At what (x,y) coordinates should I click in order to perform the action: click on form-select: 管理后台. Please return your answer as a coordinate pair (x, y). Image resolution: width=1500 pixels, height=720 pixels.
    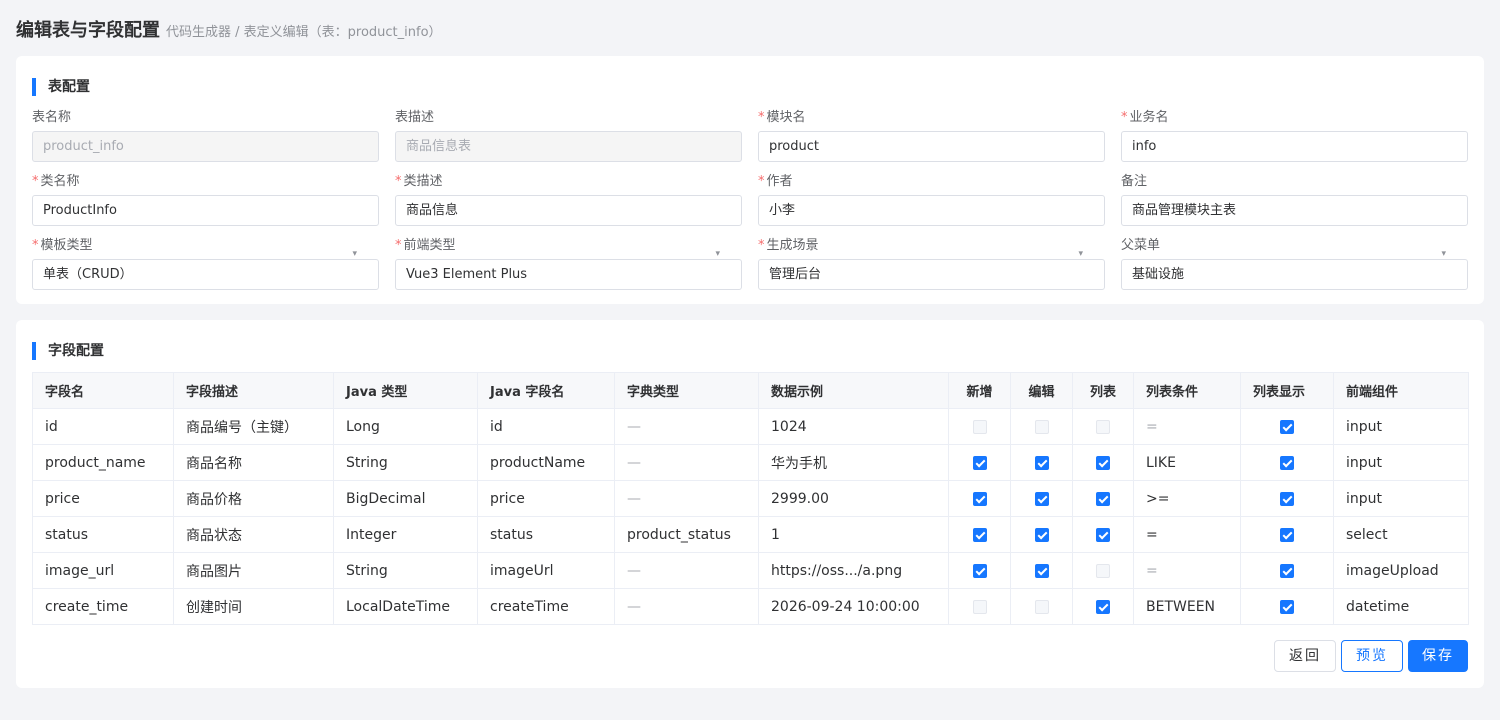
    Looking at the image, I should click on (931, 274).